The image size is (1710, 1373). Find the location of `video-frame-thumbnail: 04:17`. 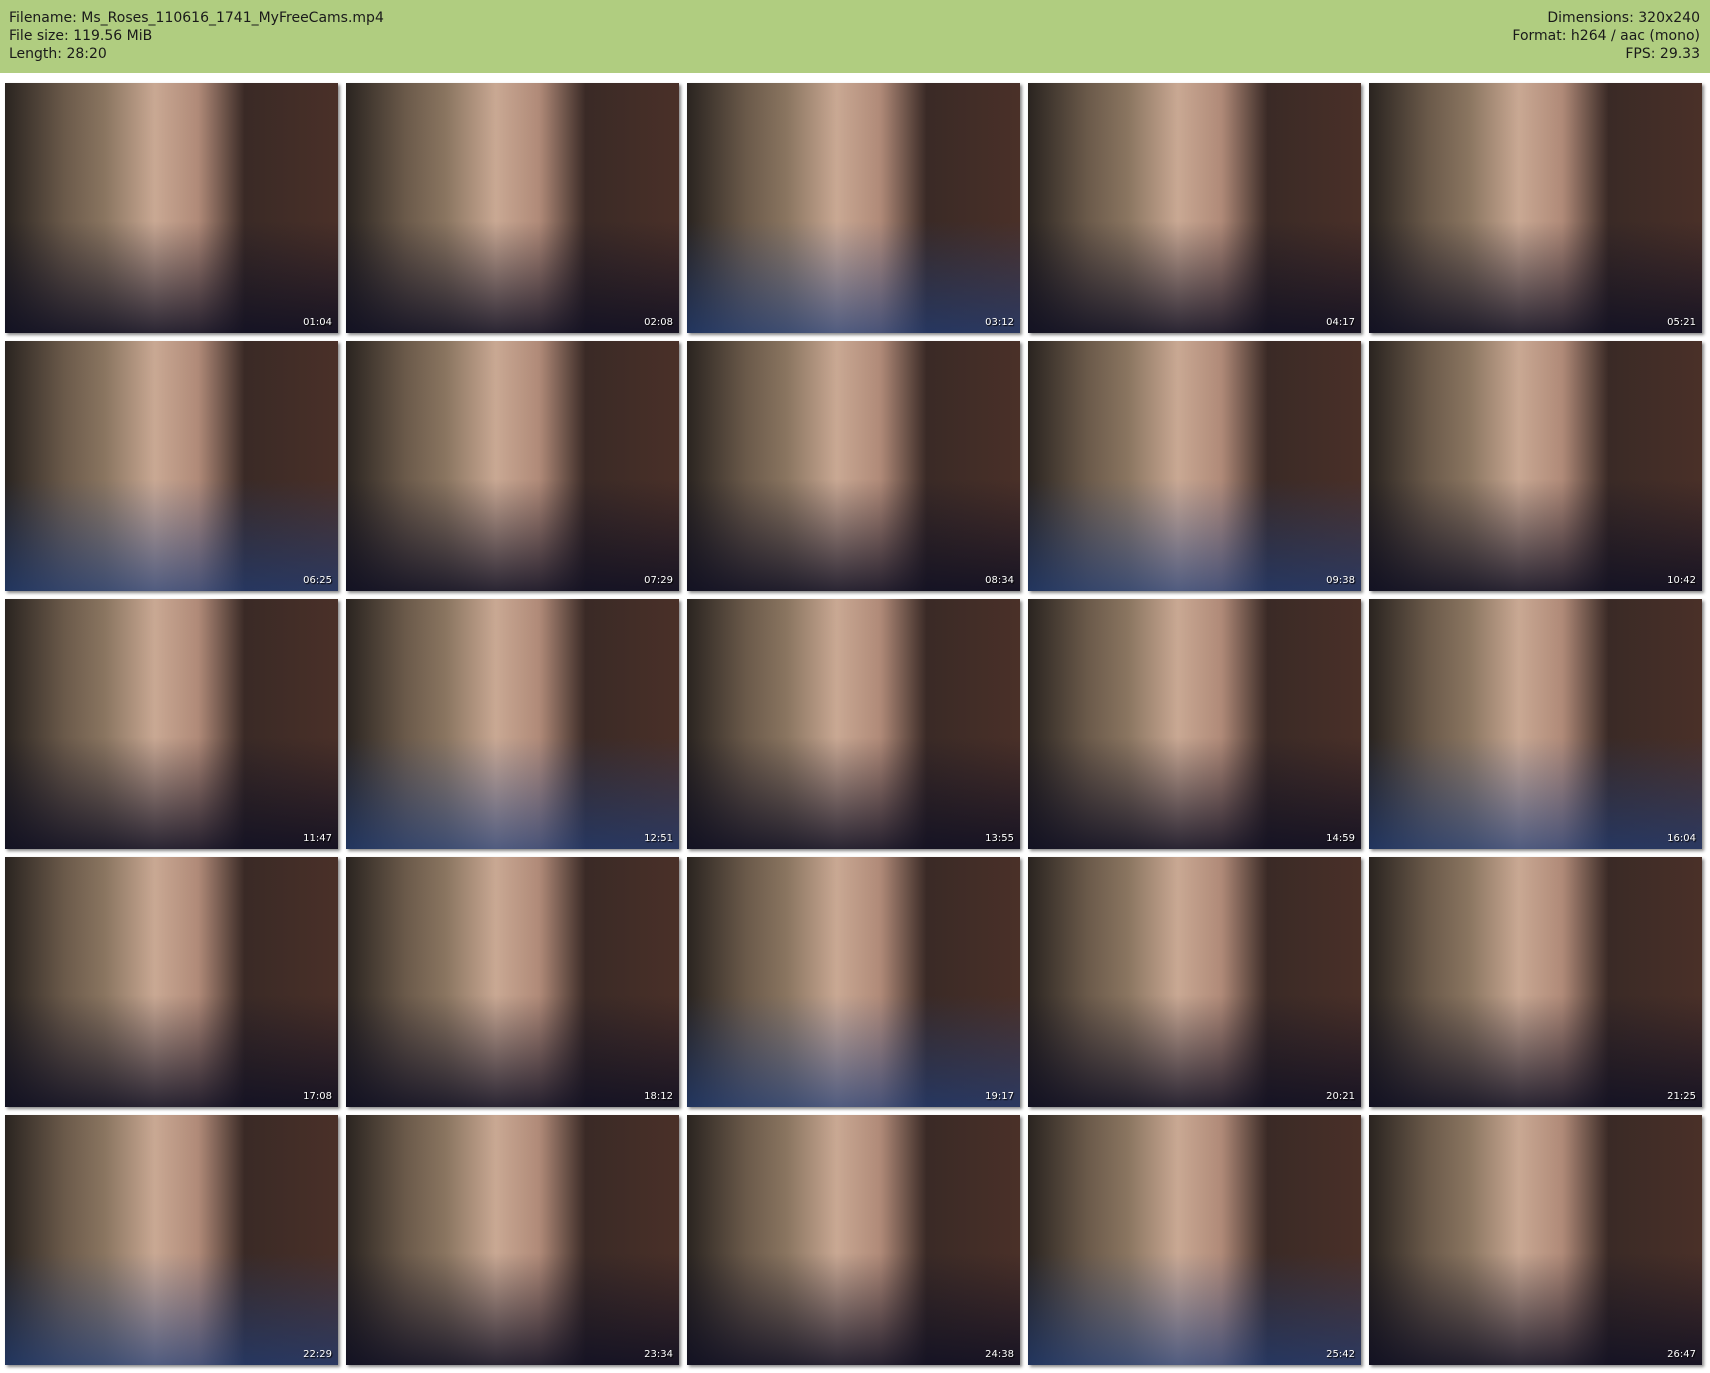

video-frame-thumbnail: 04:17 is located at coordinates (1194, 208).